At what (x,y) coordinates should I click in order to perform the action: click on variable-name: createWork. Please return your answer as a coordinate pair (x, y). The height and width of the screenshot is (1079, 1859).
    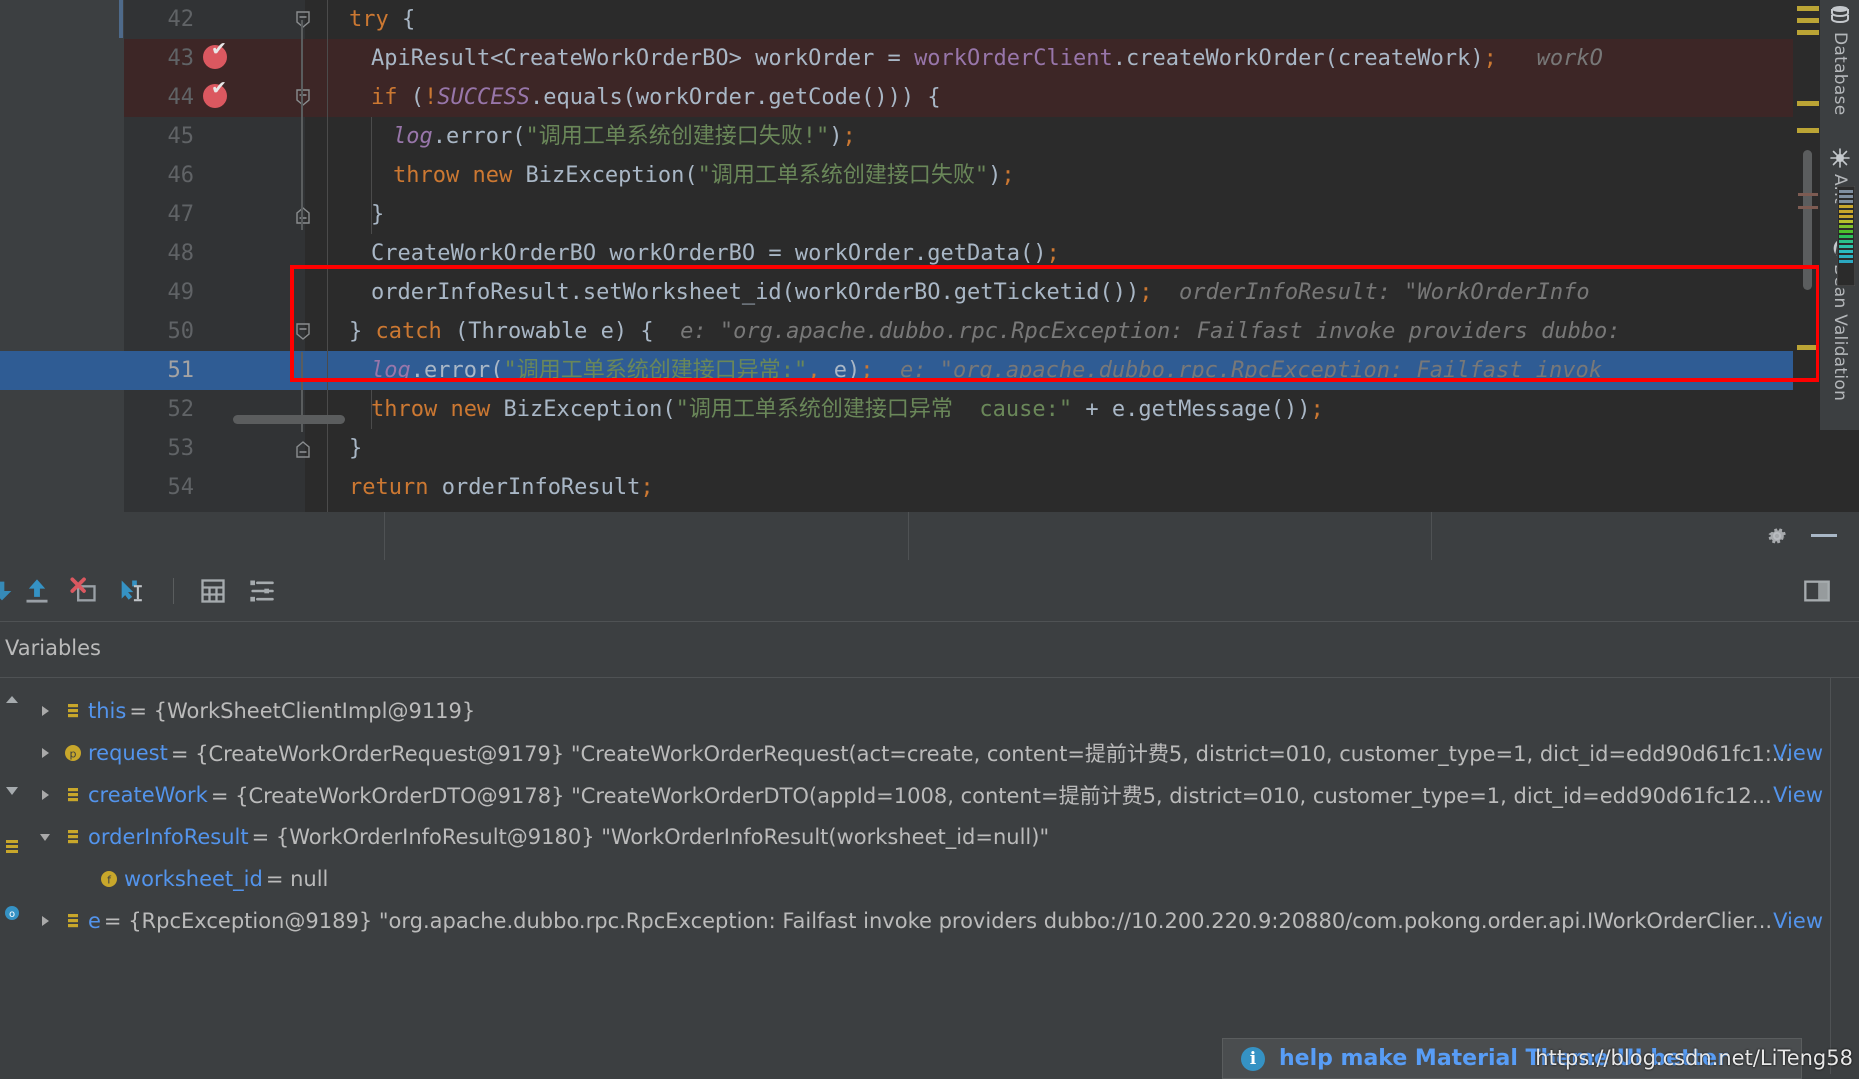
    Looking at the image, I should click on (148, 795).